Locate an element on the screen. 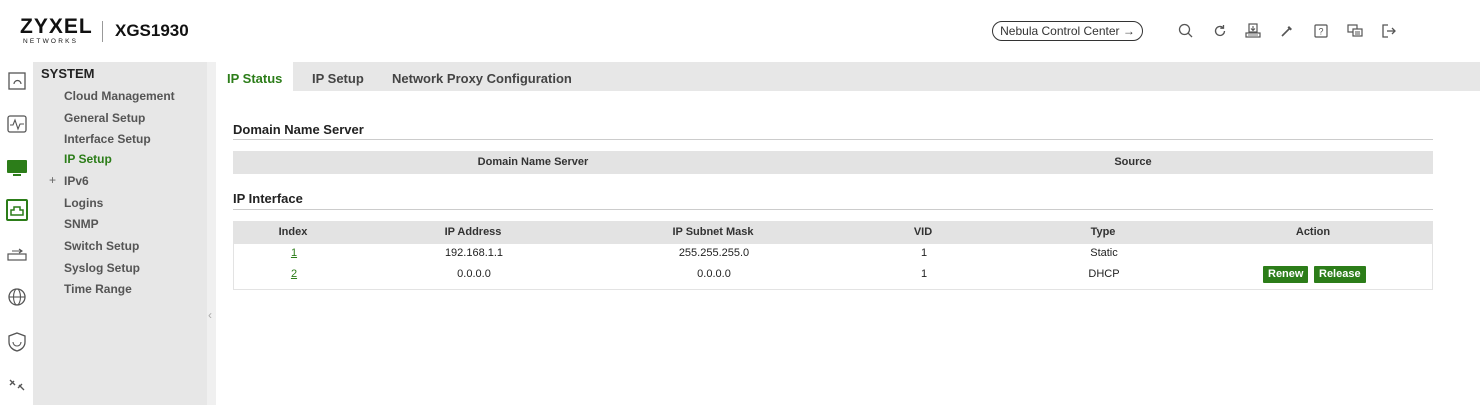 This screenshot has width=1480, height=405. subnet-mask-cell: 0.0.0.0 is located at coordinates (714, 274).